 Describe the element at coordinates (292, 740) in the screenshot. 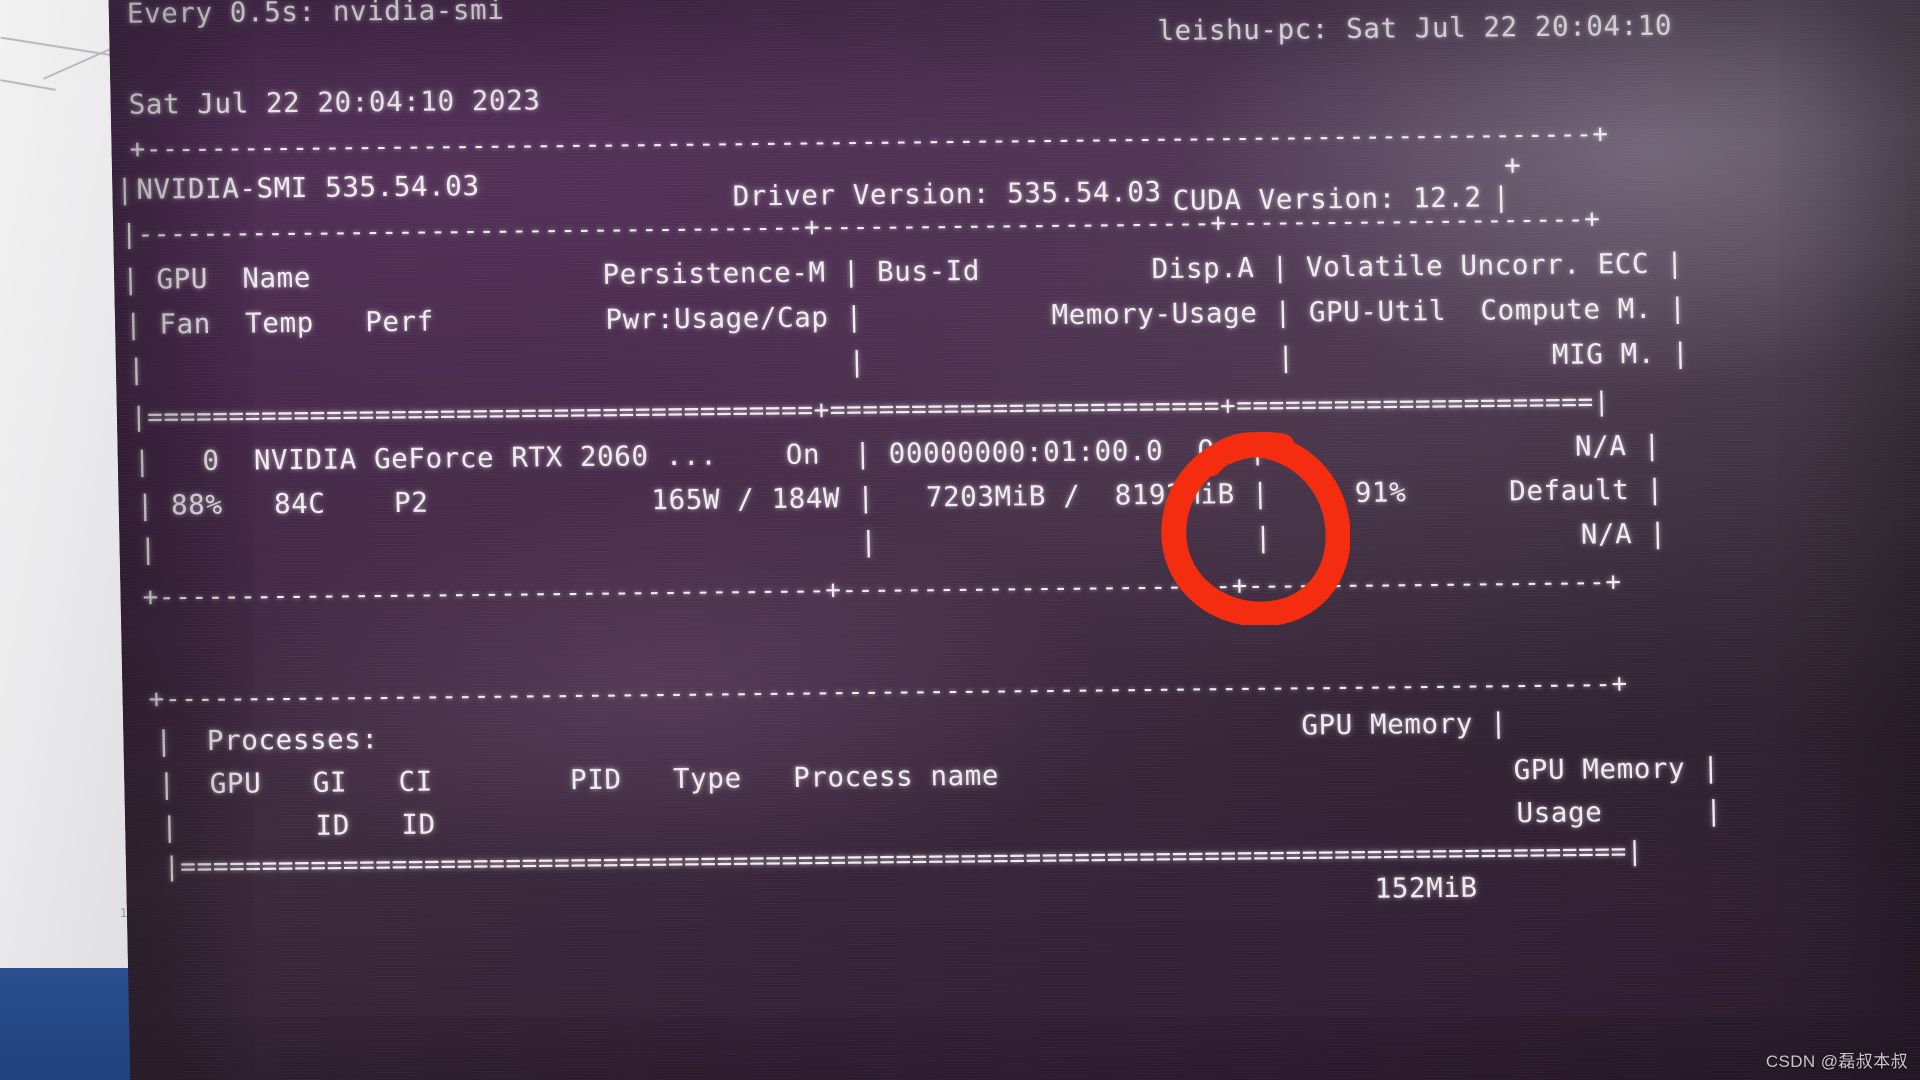

I see `processes-title-text: Processes:` at that location.